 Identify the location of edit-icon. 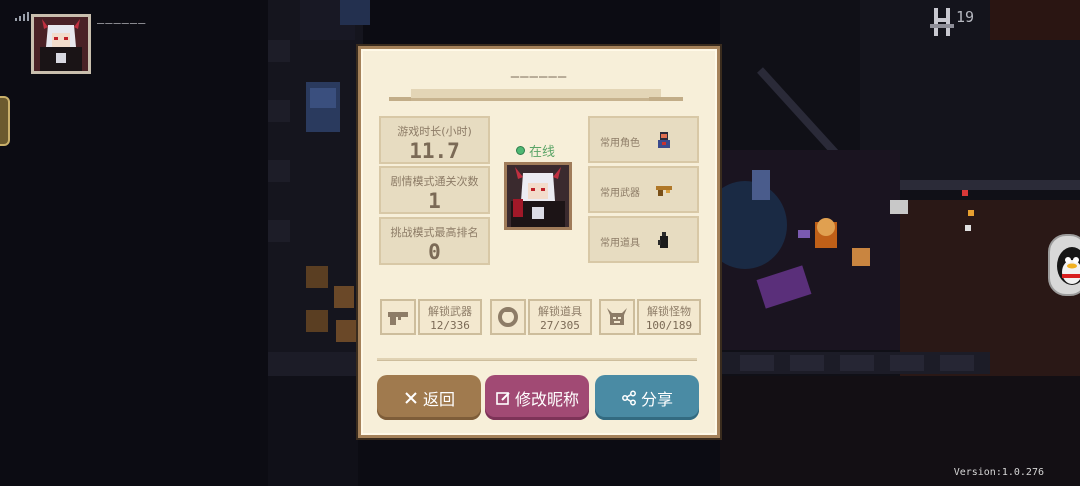
(503, 398).